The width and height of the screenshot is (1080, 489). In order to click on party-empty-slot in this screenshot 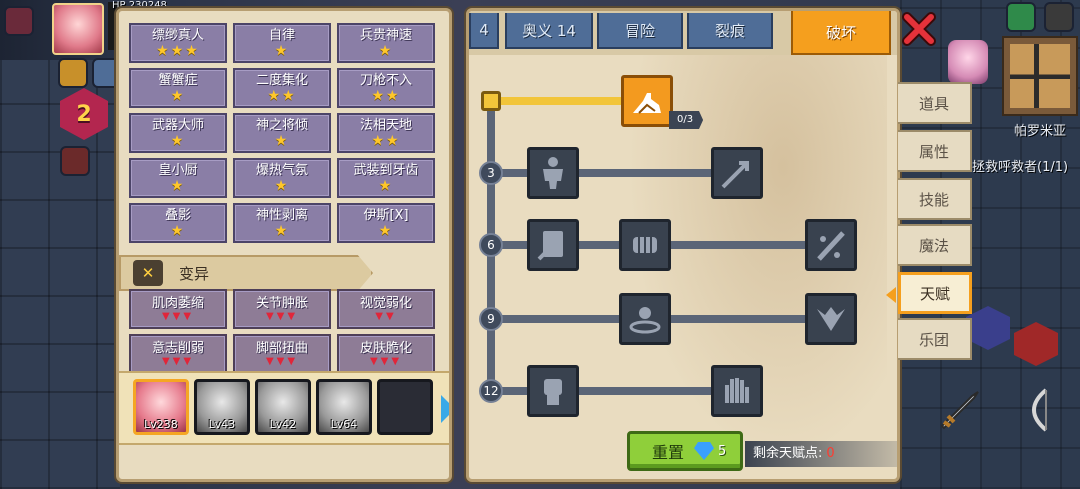, I will do `click(405, 407)`.